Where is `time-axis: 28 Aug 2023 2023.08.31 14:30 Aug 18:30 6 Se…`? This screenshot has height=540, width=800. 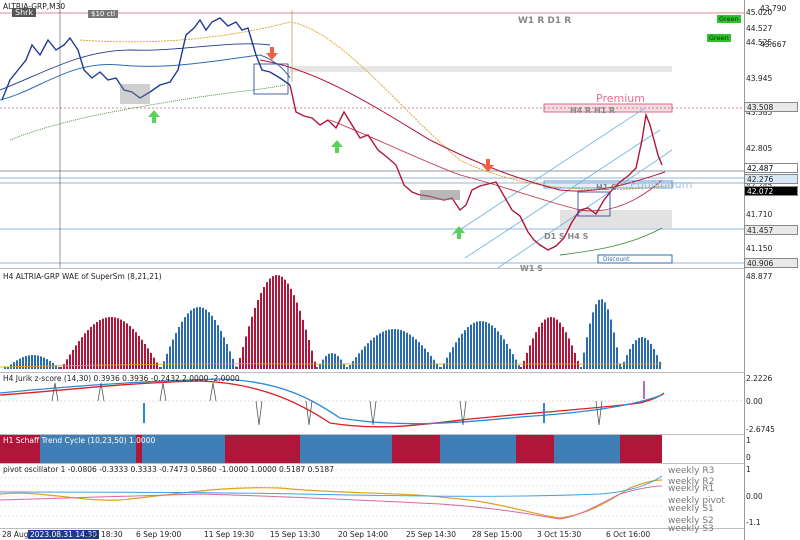 time-axis: 28 Aug 2023 2023.08.31 14:30 Aug 18:30 6 Se… is located at coordinates (372, 534).